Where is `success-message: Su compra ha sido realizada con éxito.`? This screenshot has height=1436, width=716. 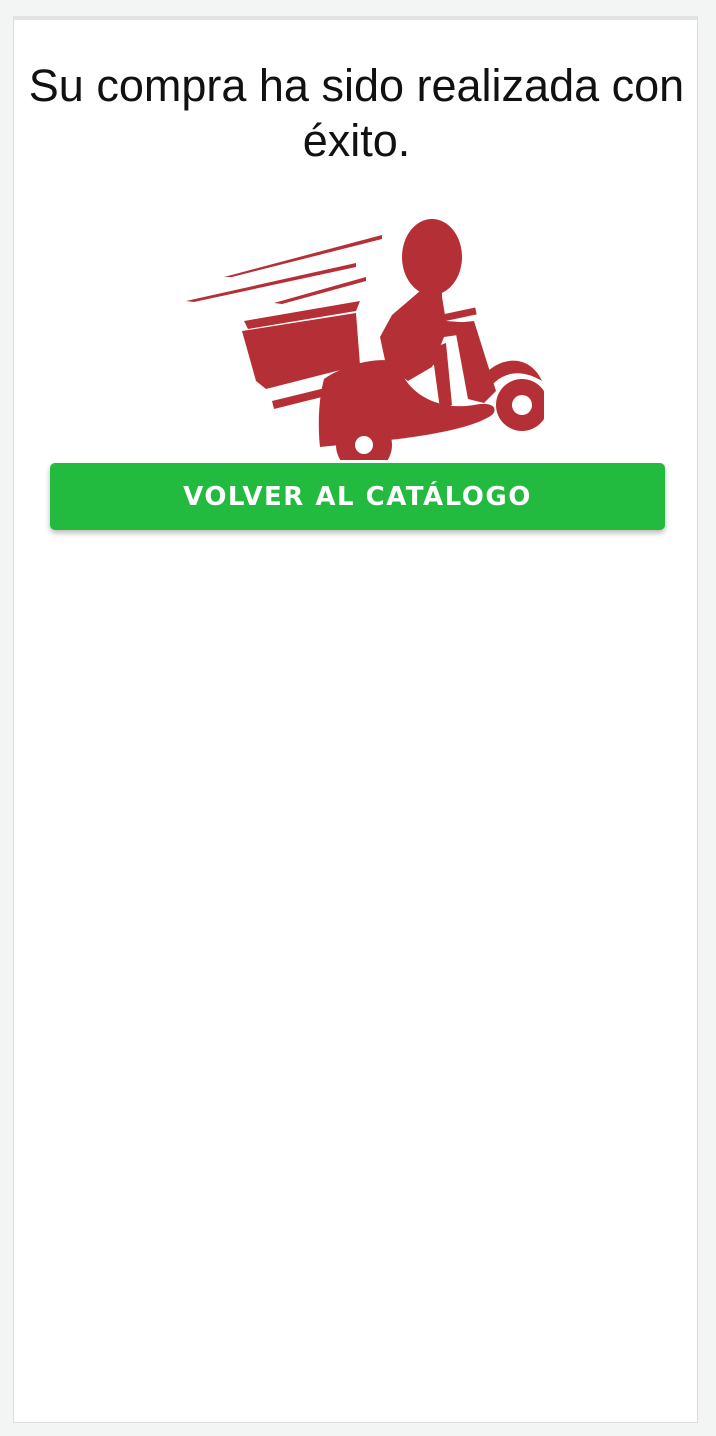
success-message: Su compra ha sido realizada con éxito. is located at coordinates (356, 113).